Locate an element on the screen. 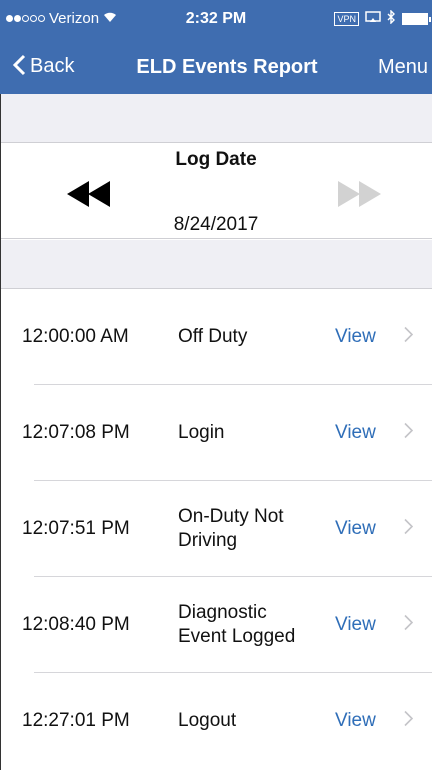 The height and width of the screenshot is (770, 432). event-type: Off Duty is located at coordinates (213, 336).